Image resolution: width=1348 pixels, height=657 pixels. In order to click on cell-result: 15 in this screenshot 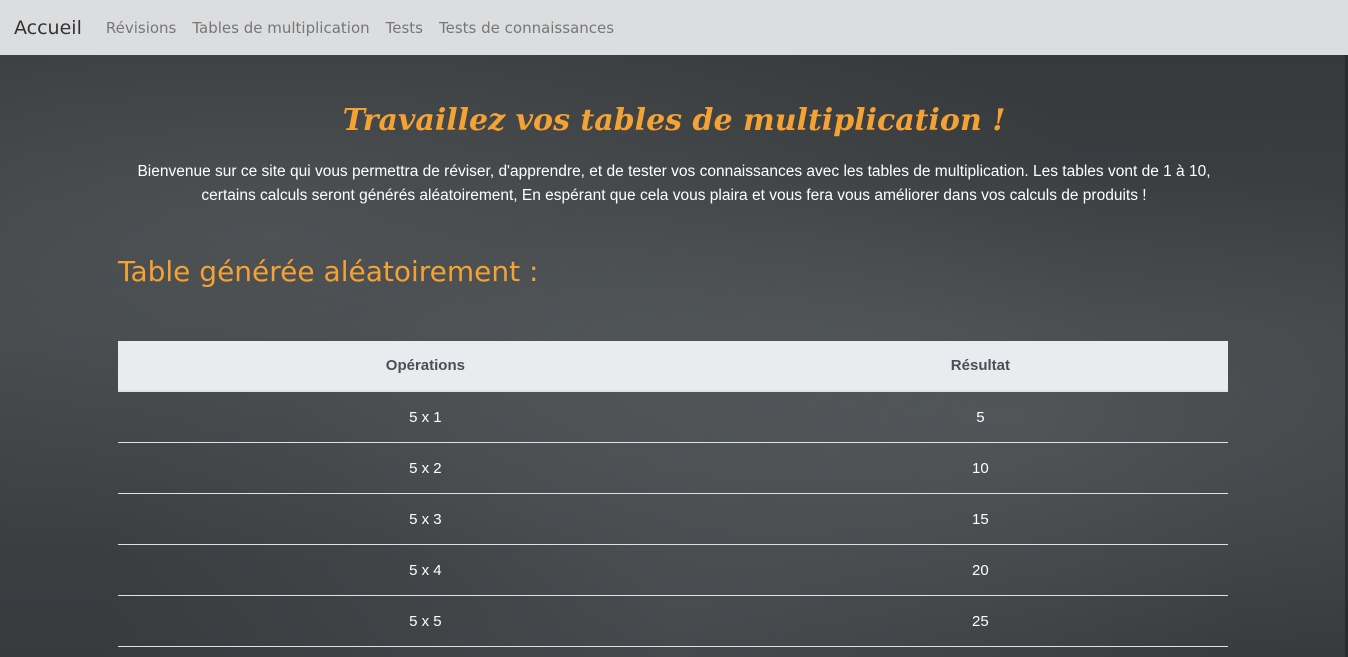, I will do `click(980, 519)`.